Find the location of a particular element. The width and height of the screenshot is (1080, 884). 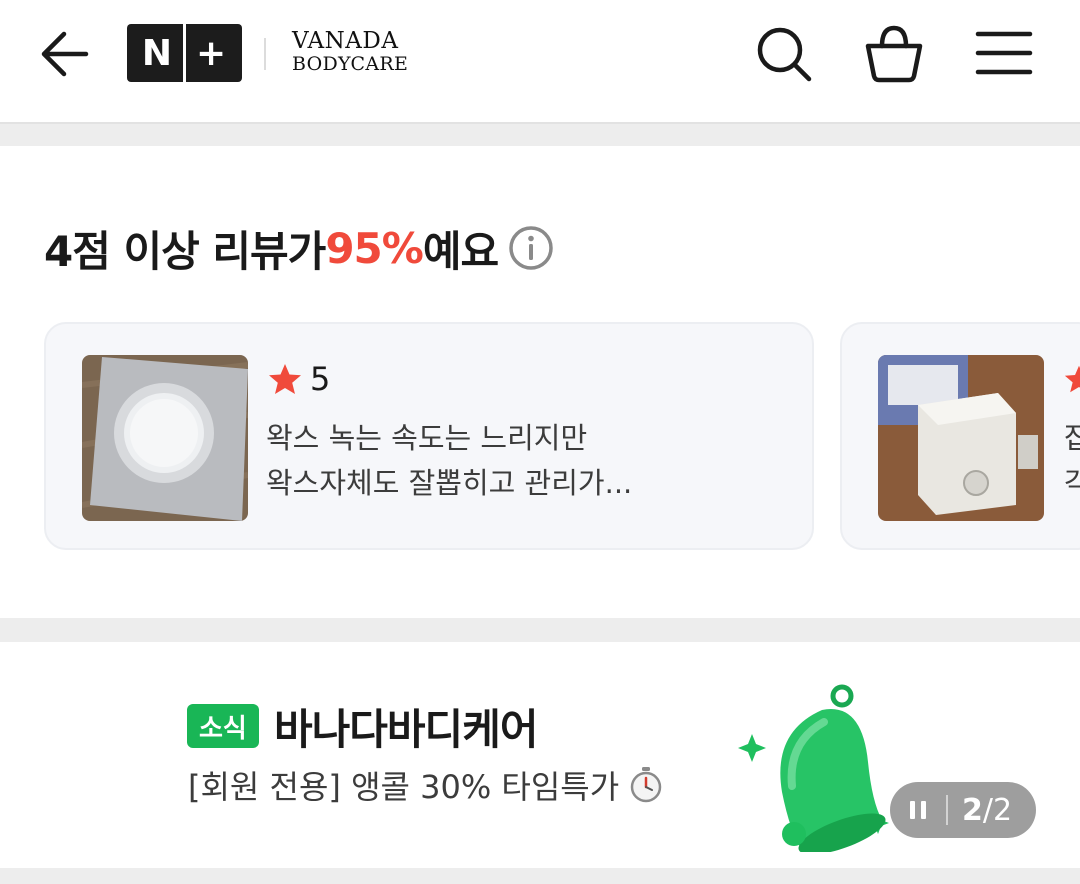

nplus-n: N is located at coordinates (157, 53).